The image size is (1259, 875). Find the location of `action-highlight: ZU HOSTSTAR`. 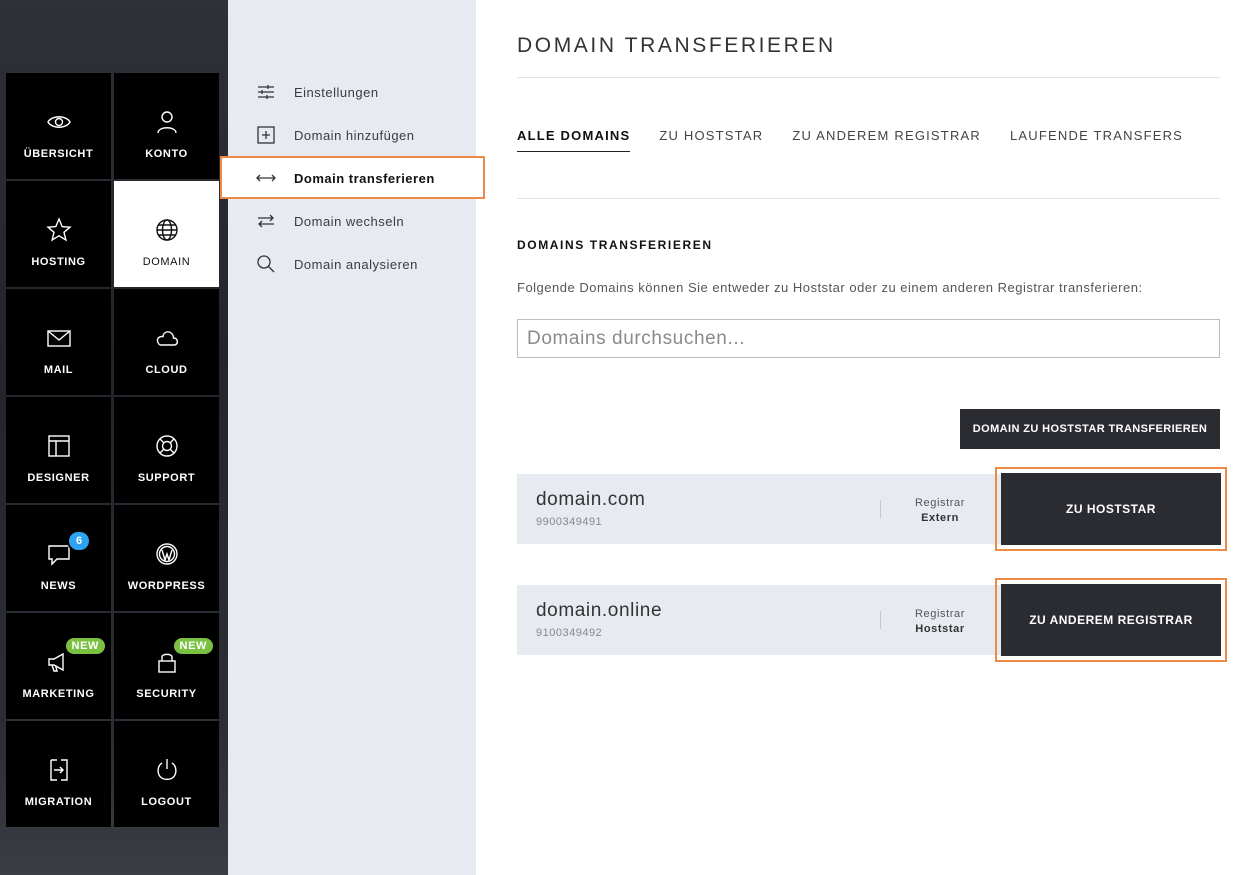

action-highlight: ZU HOSTSTAR is located at coordinates (1111, 509).